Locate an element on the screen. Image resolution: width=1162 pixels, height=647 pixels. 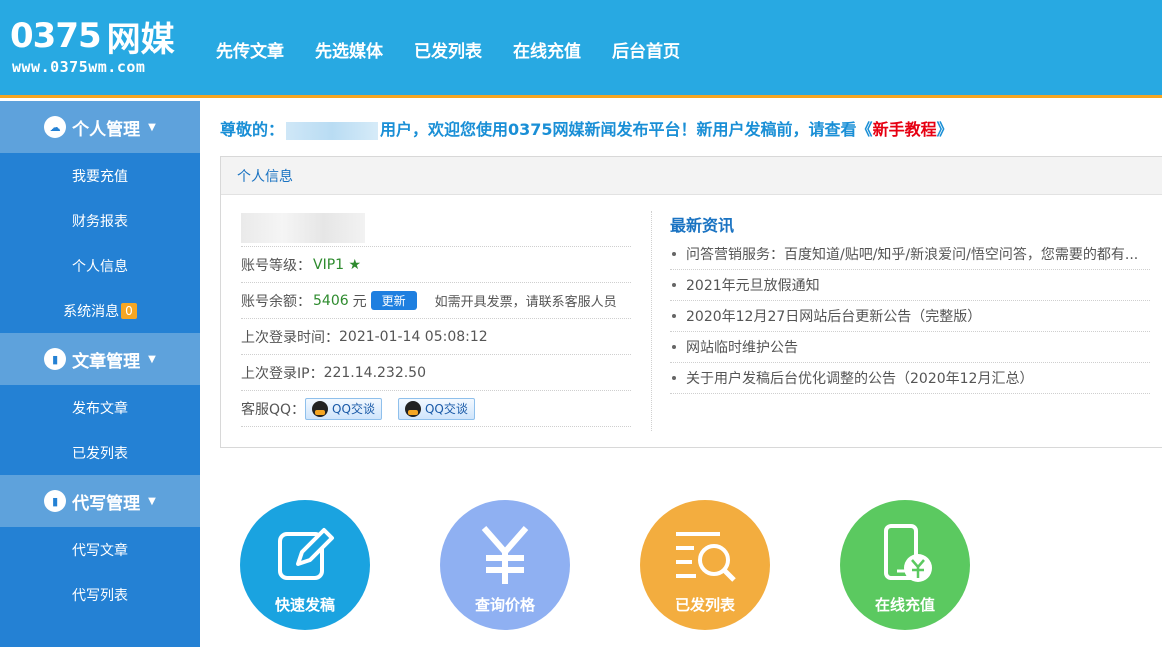
quick-action-label: 查询价格 is located at coordinates (504, 604).